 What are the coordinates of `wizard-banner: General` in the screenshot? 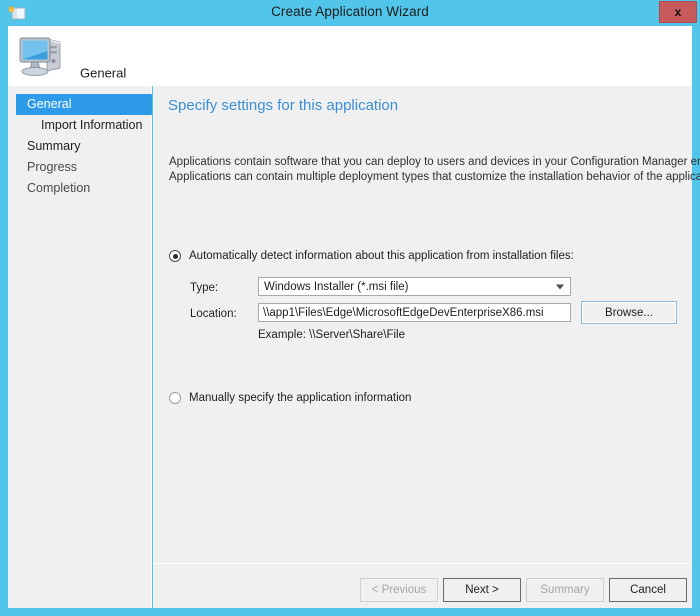 It's located at (350, 56).